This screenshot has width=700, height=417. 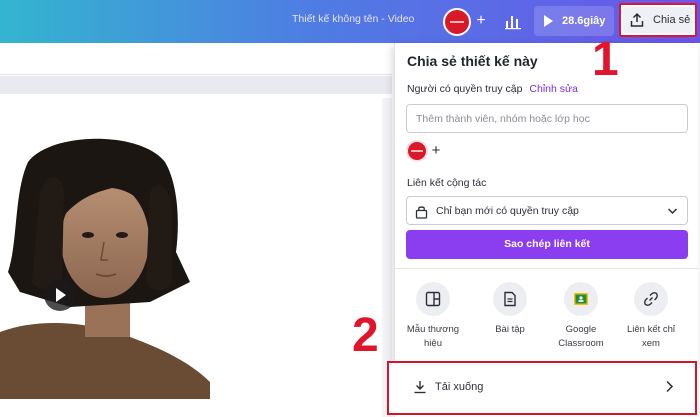 I want to click on view-only-link-option: Liên kết chỉ xem, so click(x=651, y=316).